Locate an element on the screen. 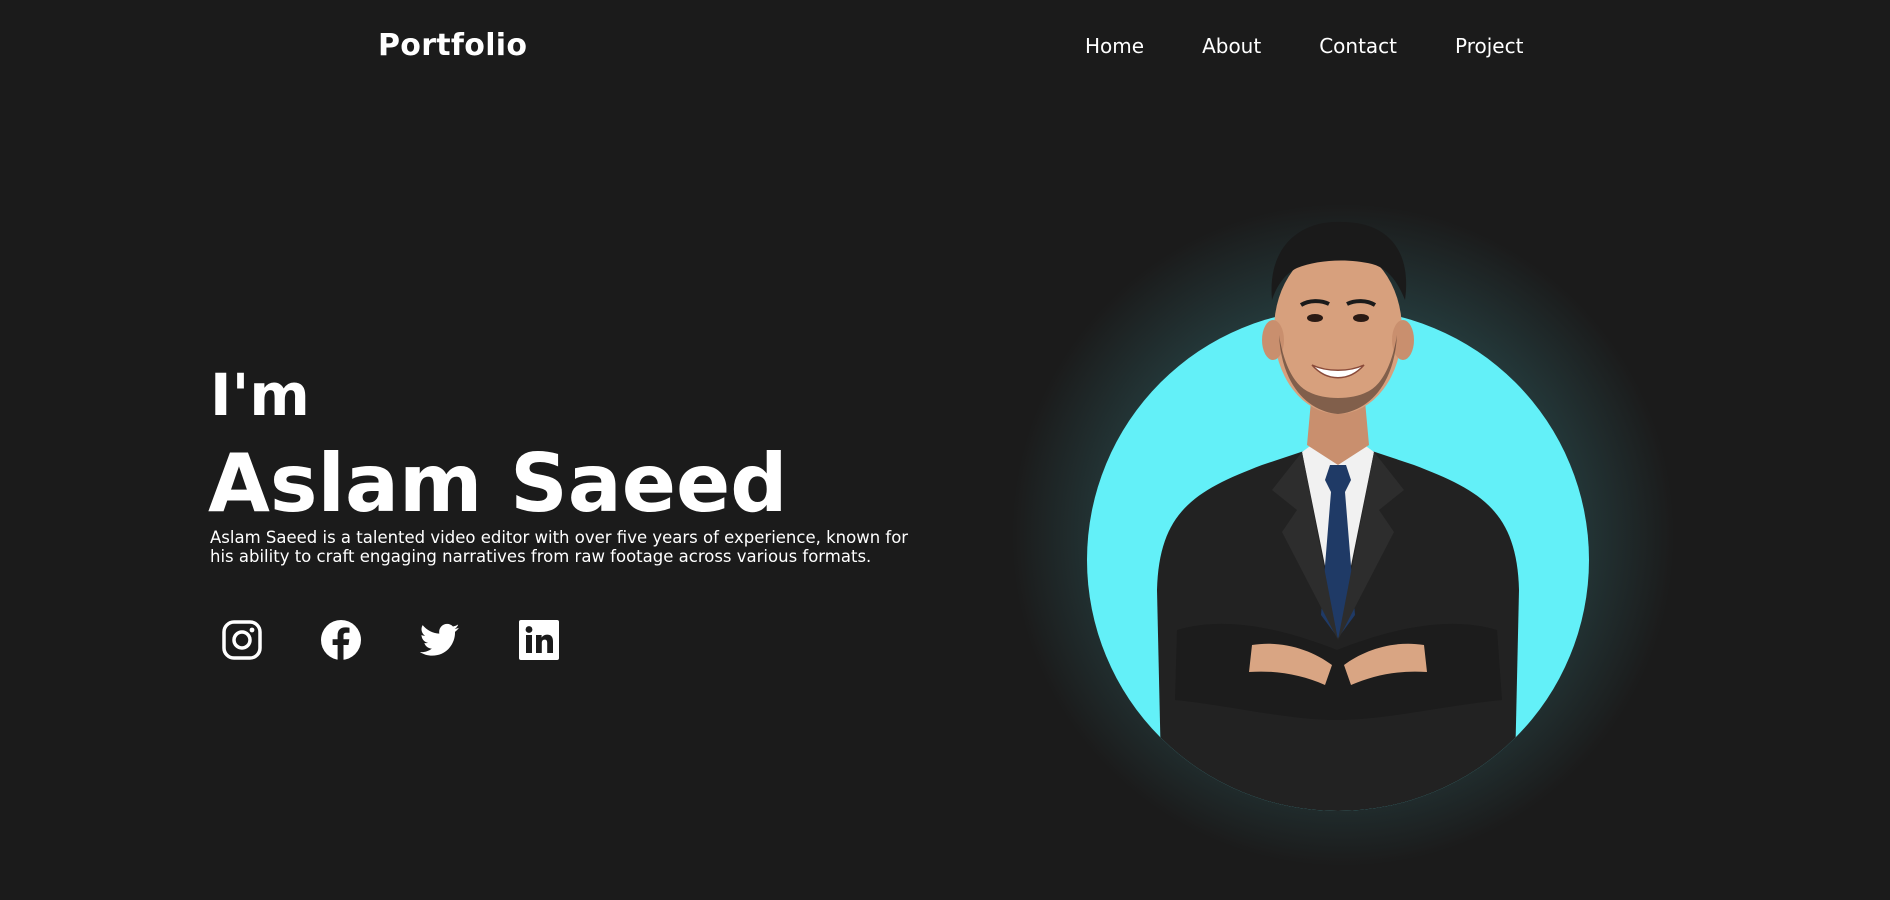 The width and height of the screenshot is (1890, 900). facebook-icon is located at coordinates (341, 640).